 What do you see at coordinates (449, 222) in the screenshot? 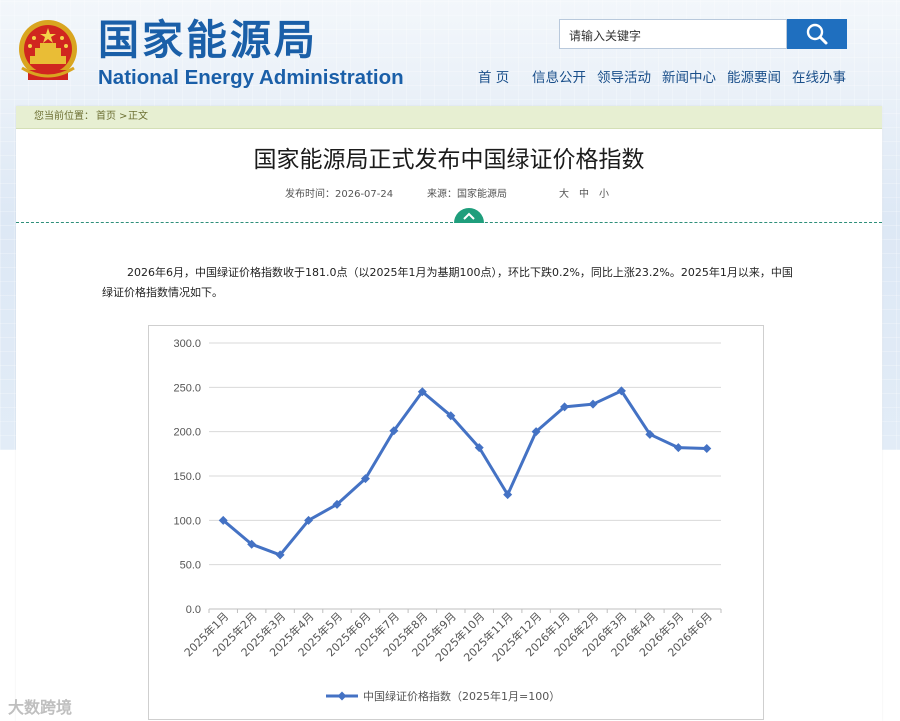
I see `title-divider` at bounding box center [449, 222].